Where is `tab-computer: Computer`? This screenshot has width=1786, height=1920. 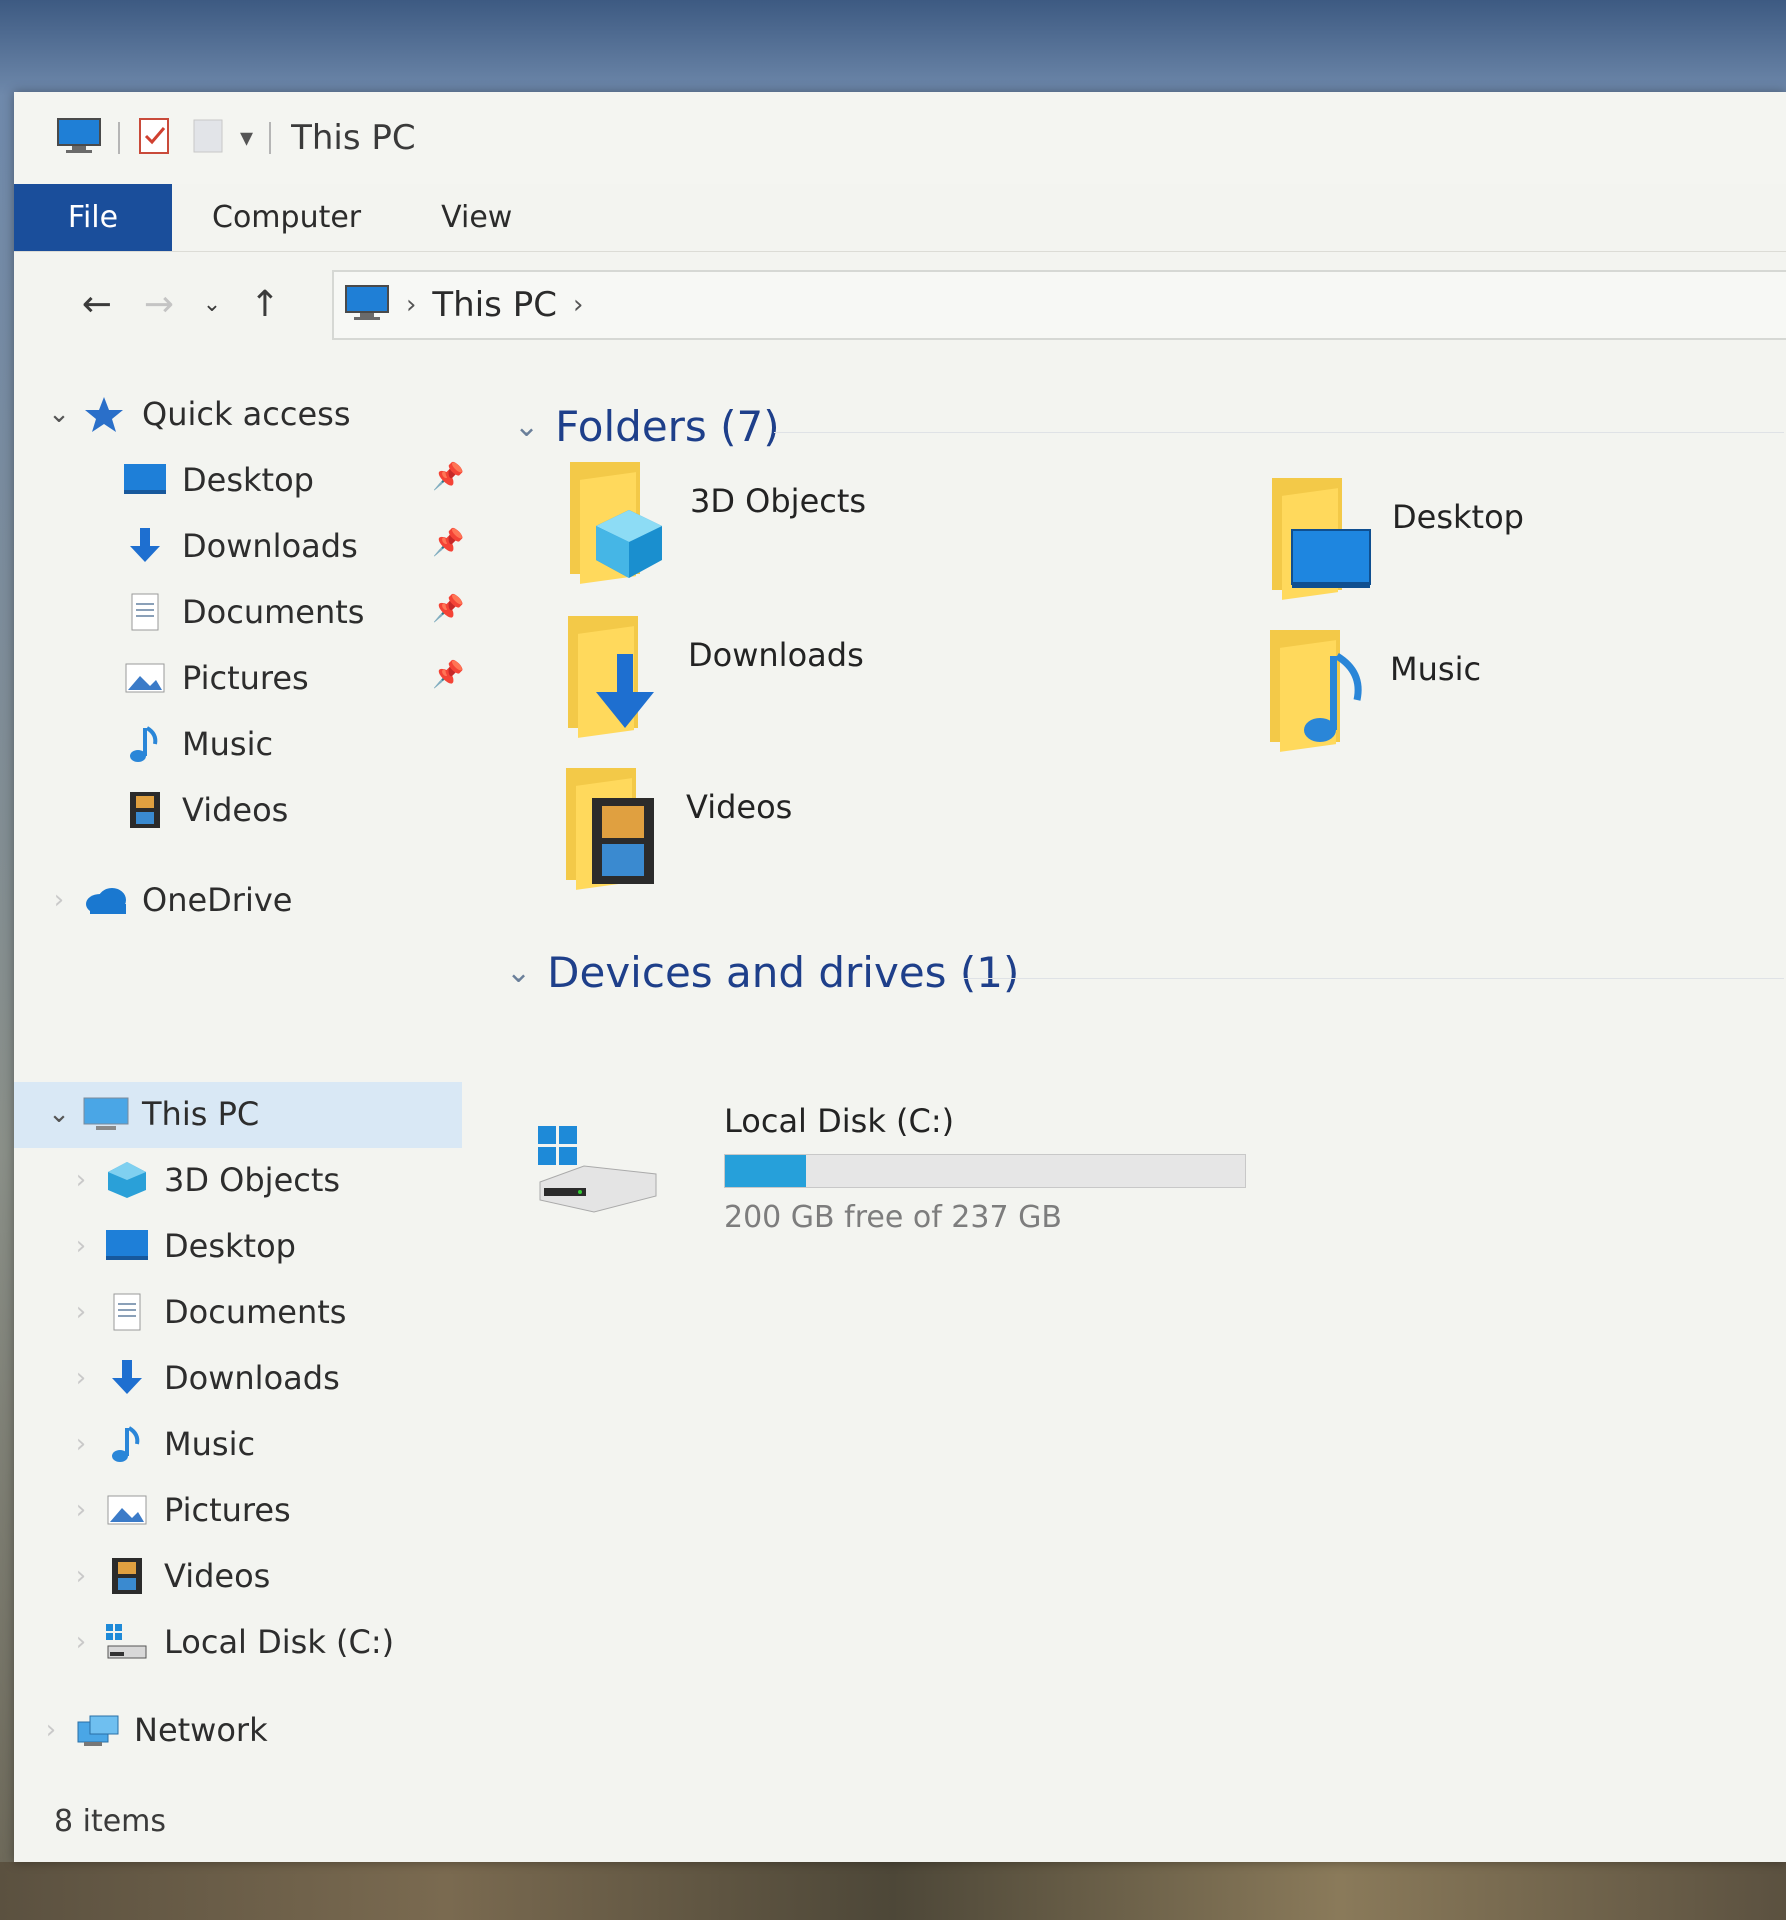
tab-computer: Computer is located at coordinates (286, 217).